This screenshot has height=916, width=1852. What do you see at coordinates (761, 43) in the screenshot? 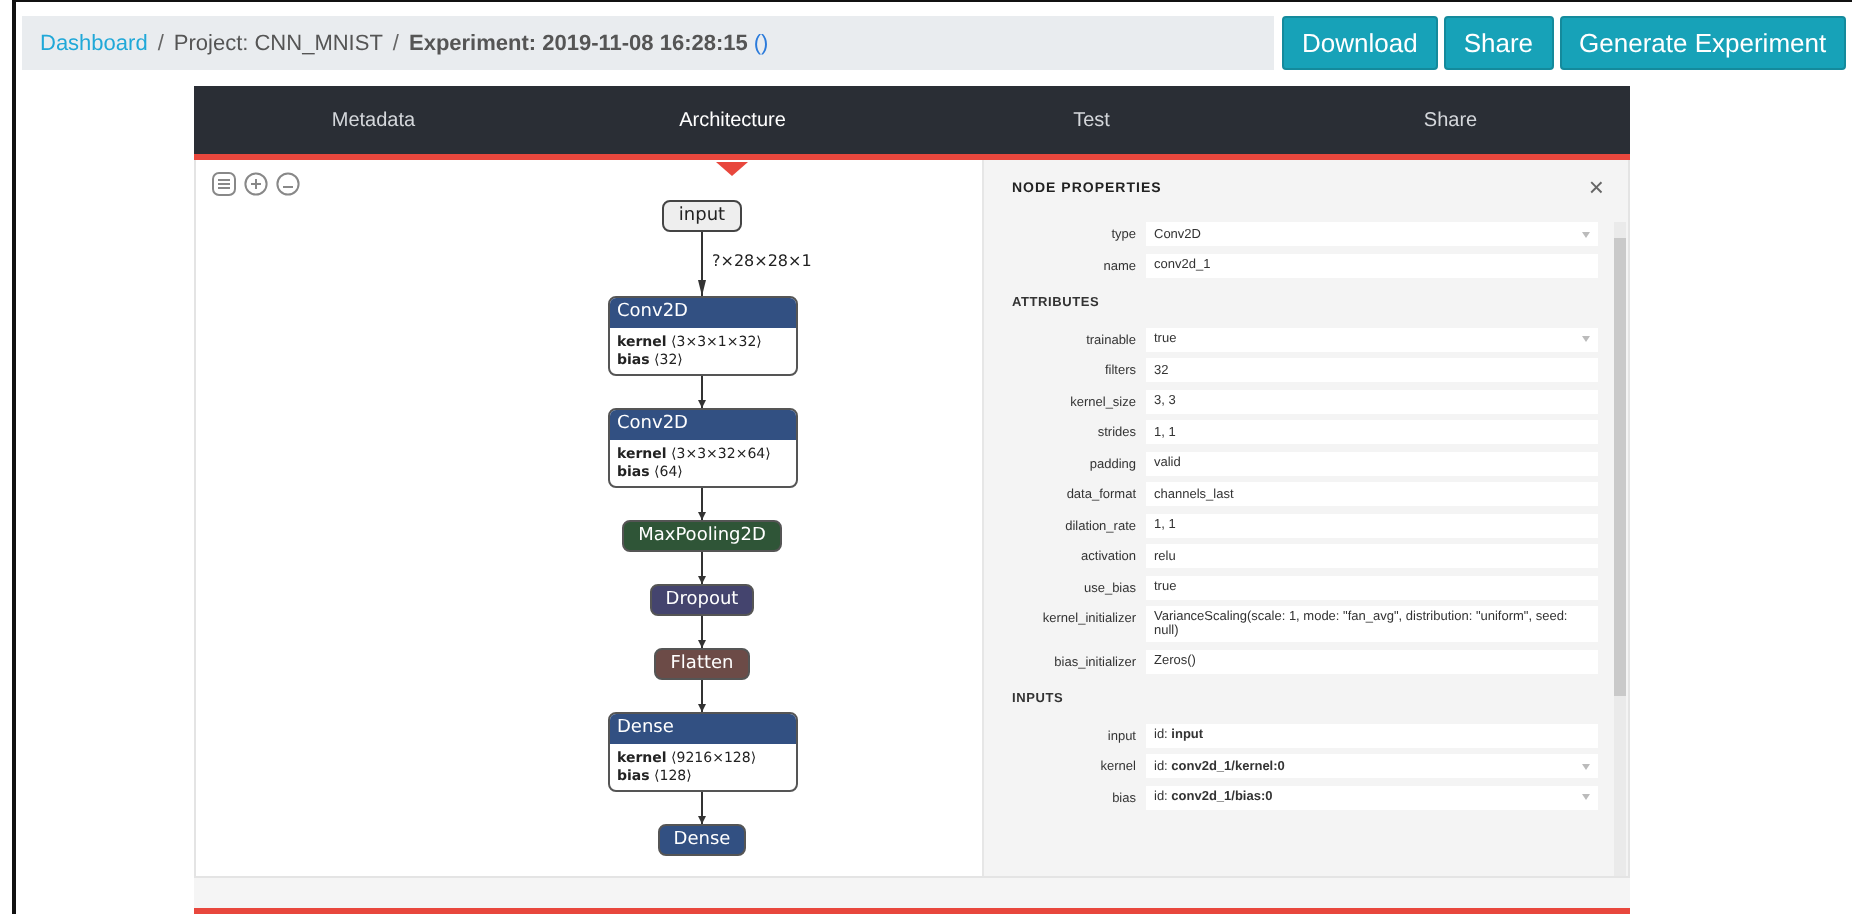
I see `breadcrumb-link: ()` at bounding box center [761, 43].